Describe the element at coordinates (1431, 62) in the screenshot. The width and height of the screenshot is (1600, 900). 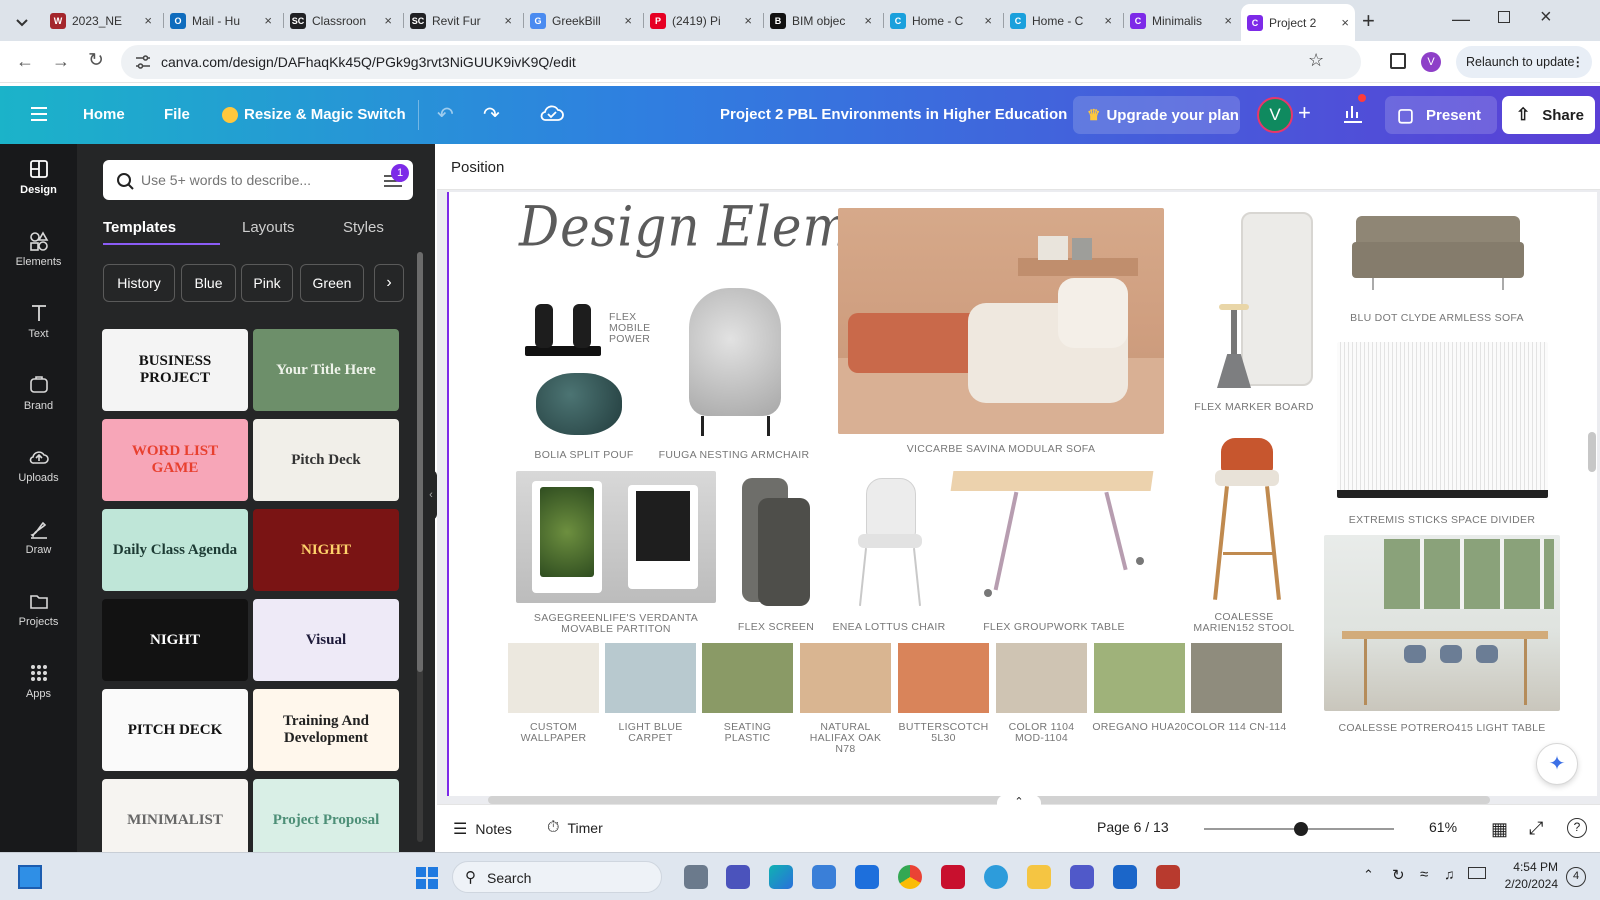
I see `profile-avatar: V` at that location.